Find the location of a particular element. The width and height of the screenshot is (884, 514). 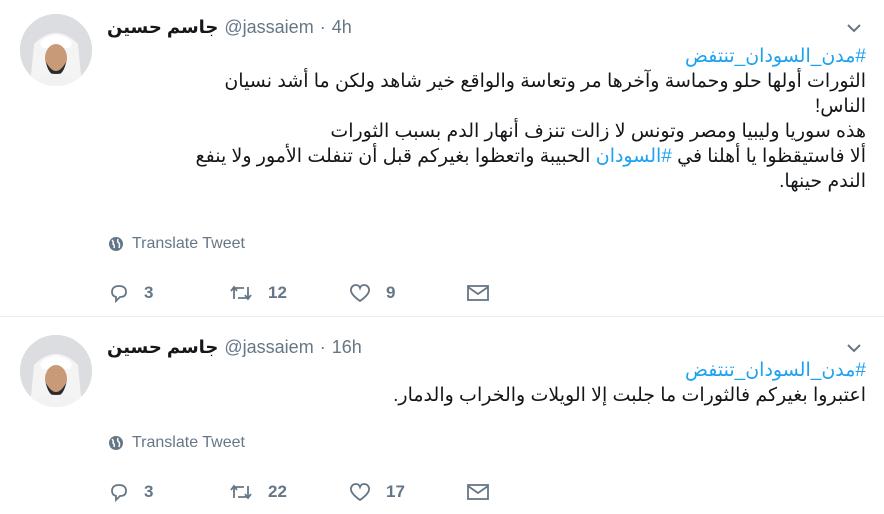

retweet-count: 12 is located at coordinates (277, 292).